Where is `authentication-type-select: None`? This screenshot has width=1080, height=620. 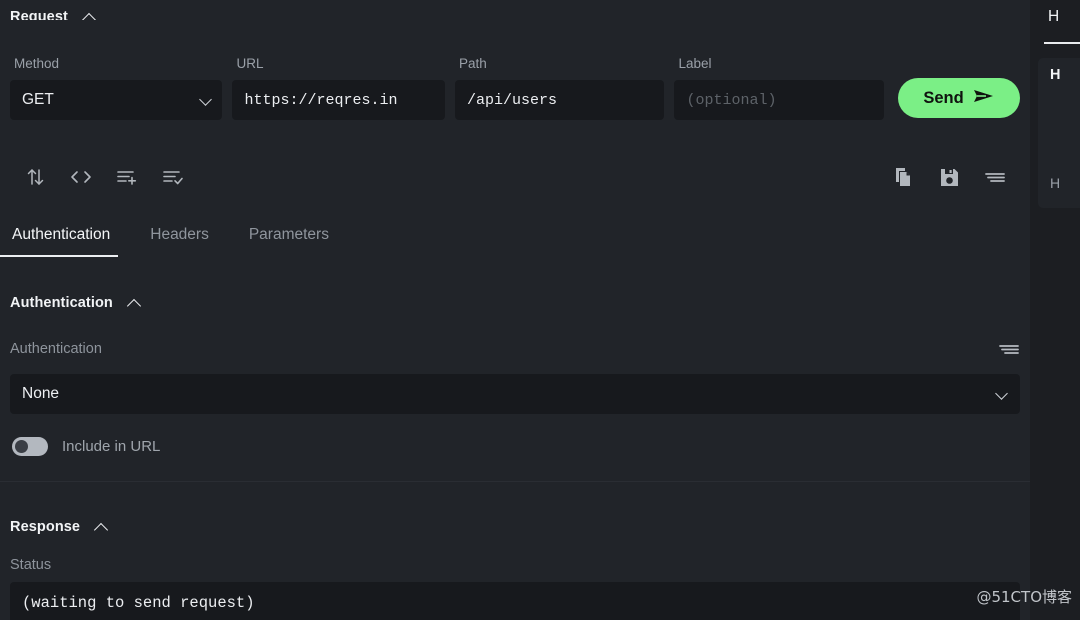 authentication-type-select: None is located at coordinates (515, 394).